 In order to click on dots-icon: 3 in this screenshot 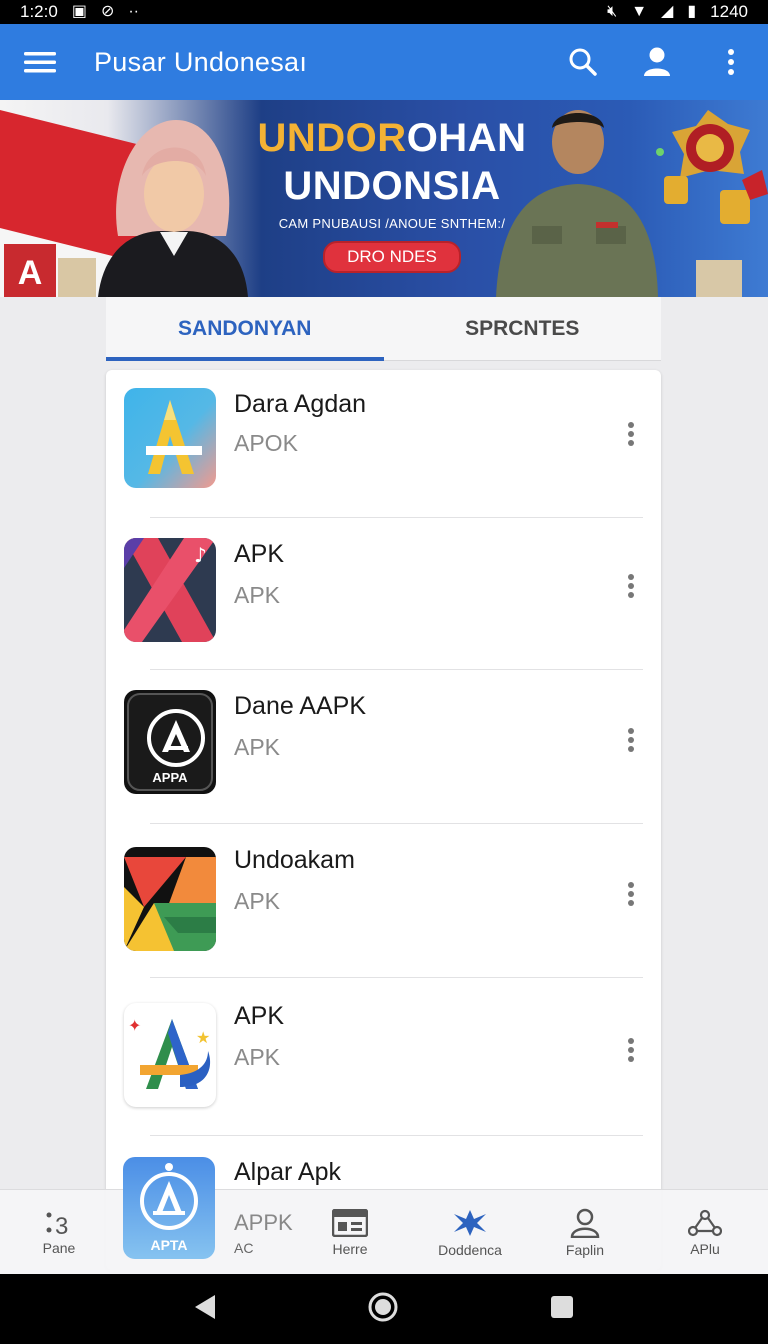, I will do `click(57, 1224)`.